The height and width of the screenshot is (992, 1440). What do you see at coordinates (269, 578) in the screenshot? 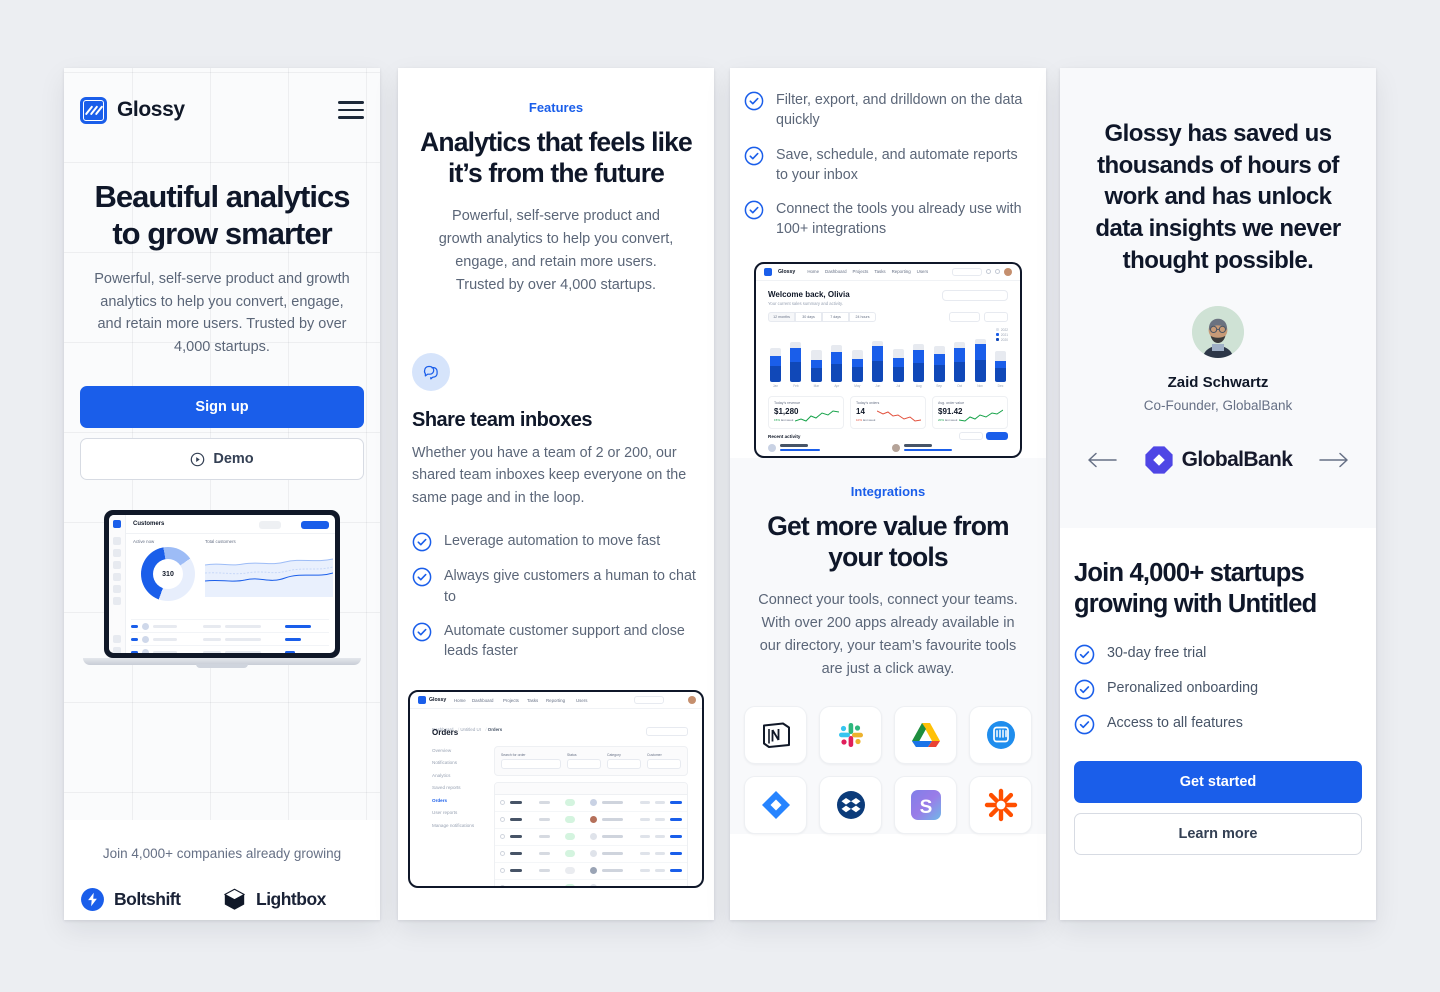
I see `area-line-chart` at bounding box center [269, 578].